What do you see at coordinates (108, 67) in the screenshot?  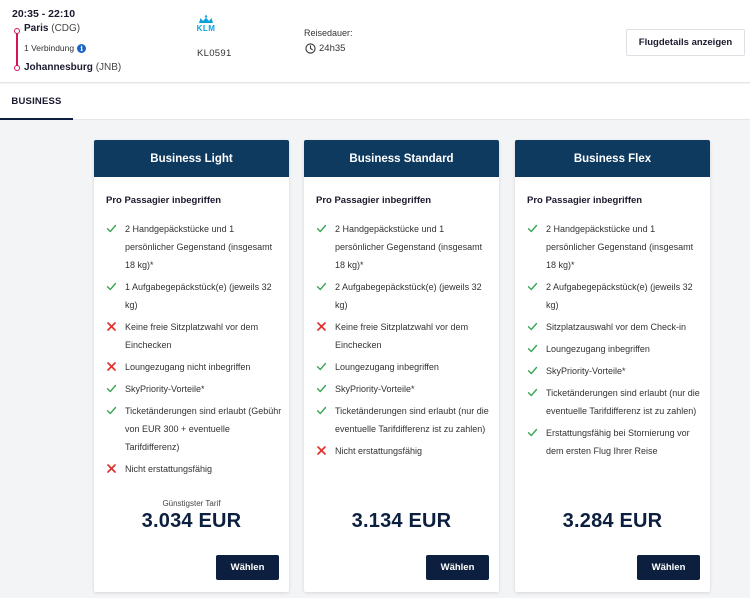 I see `destination-code: (JNB)` at bounding box center [108, 67].